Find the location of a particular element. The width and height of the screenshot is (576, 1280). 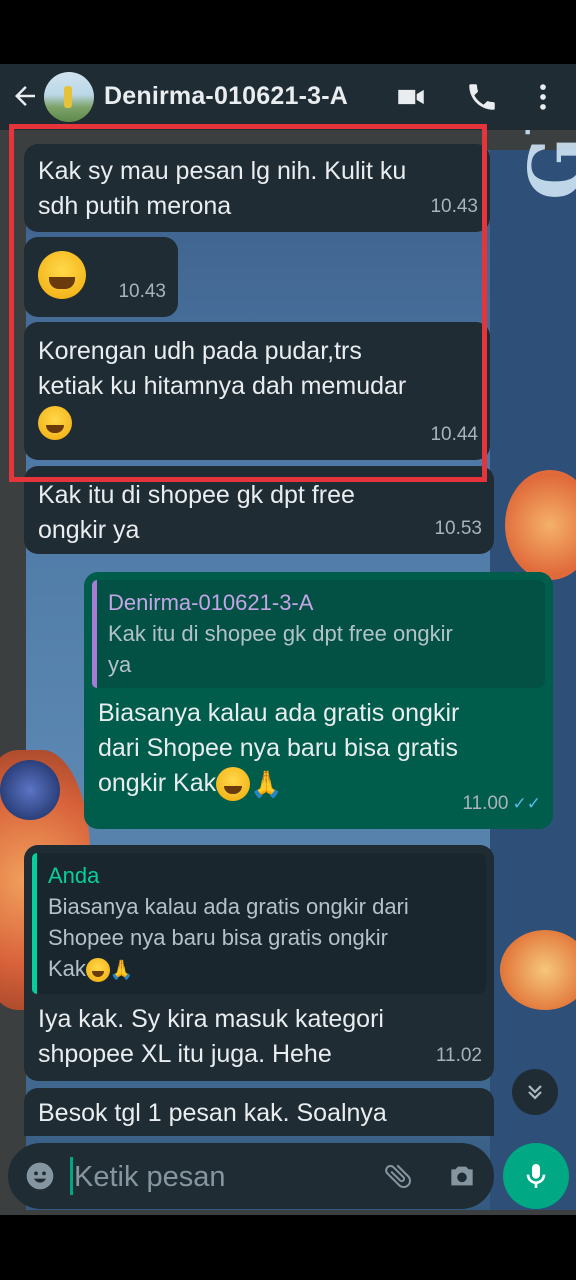

message-bubble-incoming: Besok tgl 1 pesan kak. Soalnya is located at coordinates (259, 1112).